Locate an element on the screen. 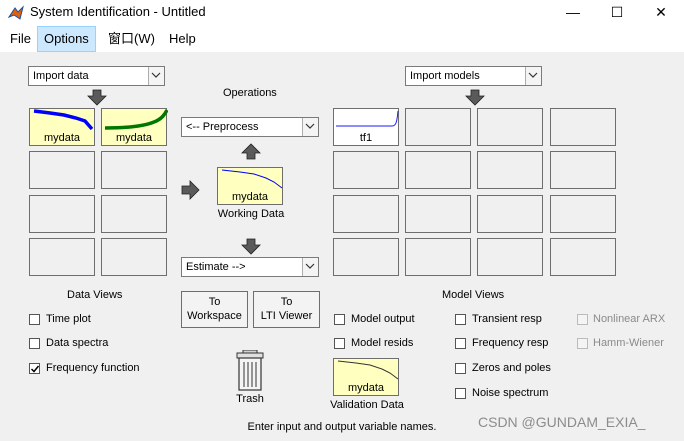 The width and height of the screenshot is (684, 441). frequency-function-label: Frequency function is located at coordinates (93, 368).